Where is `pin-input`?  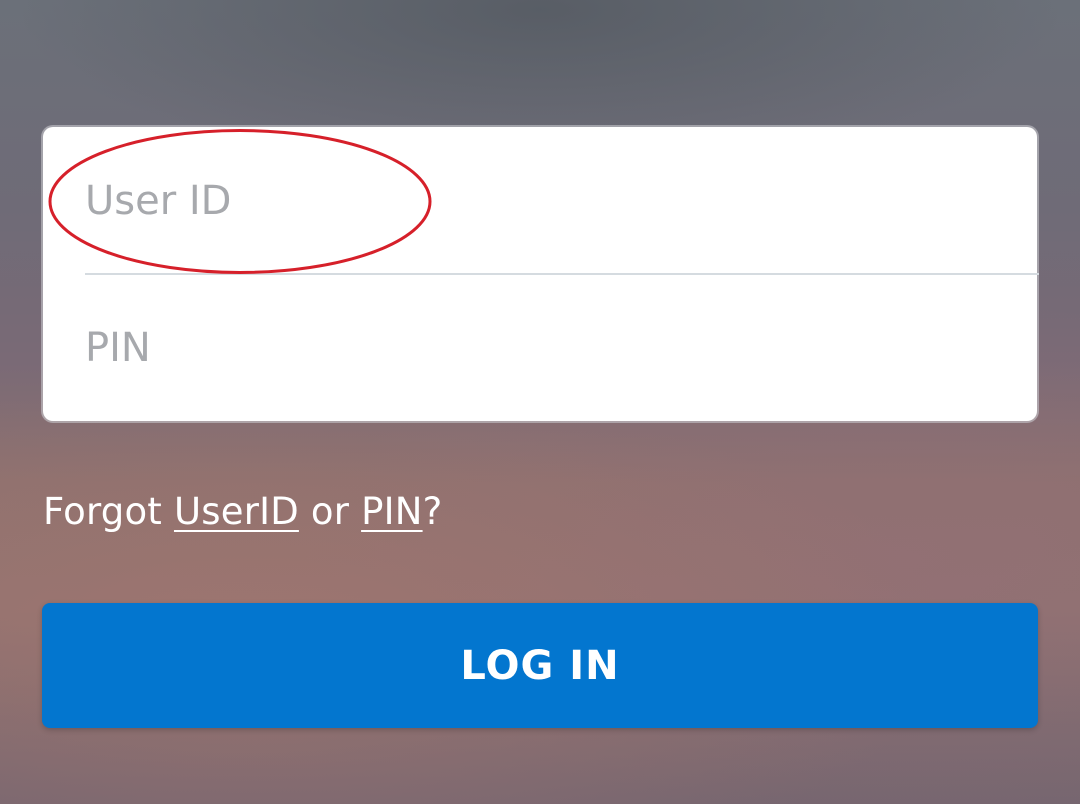 pin-input is located at coordinates (561, 347).